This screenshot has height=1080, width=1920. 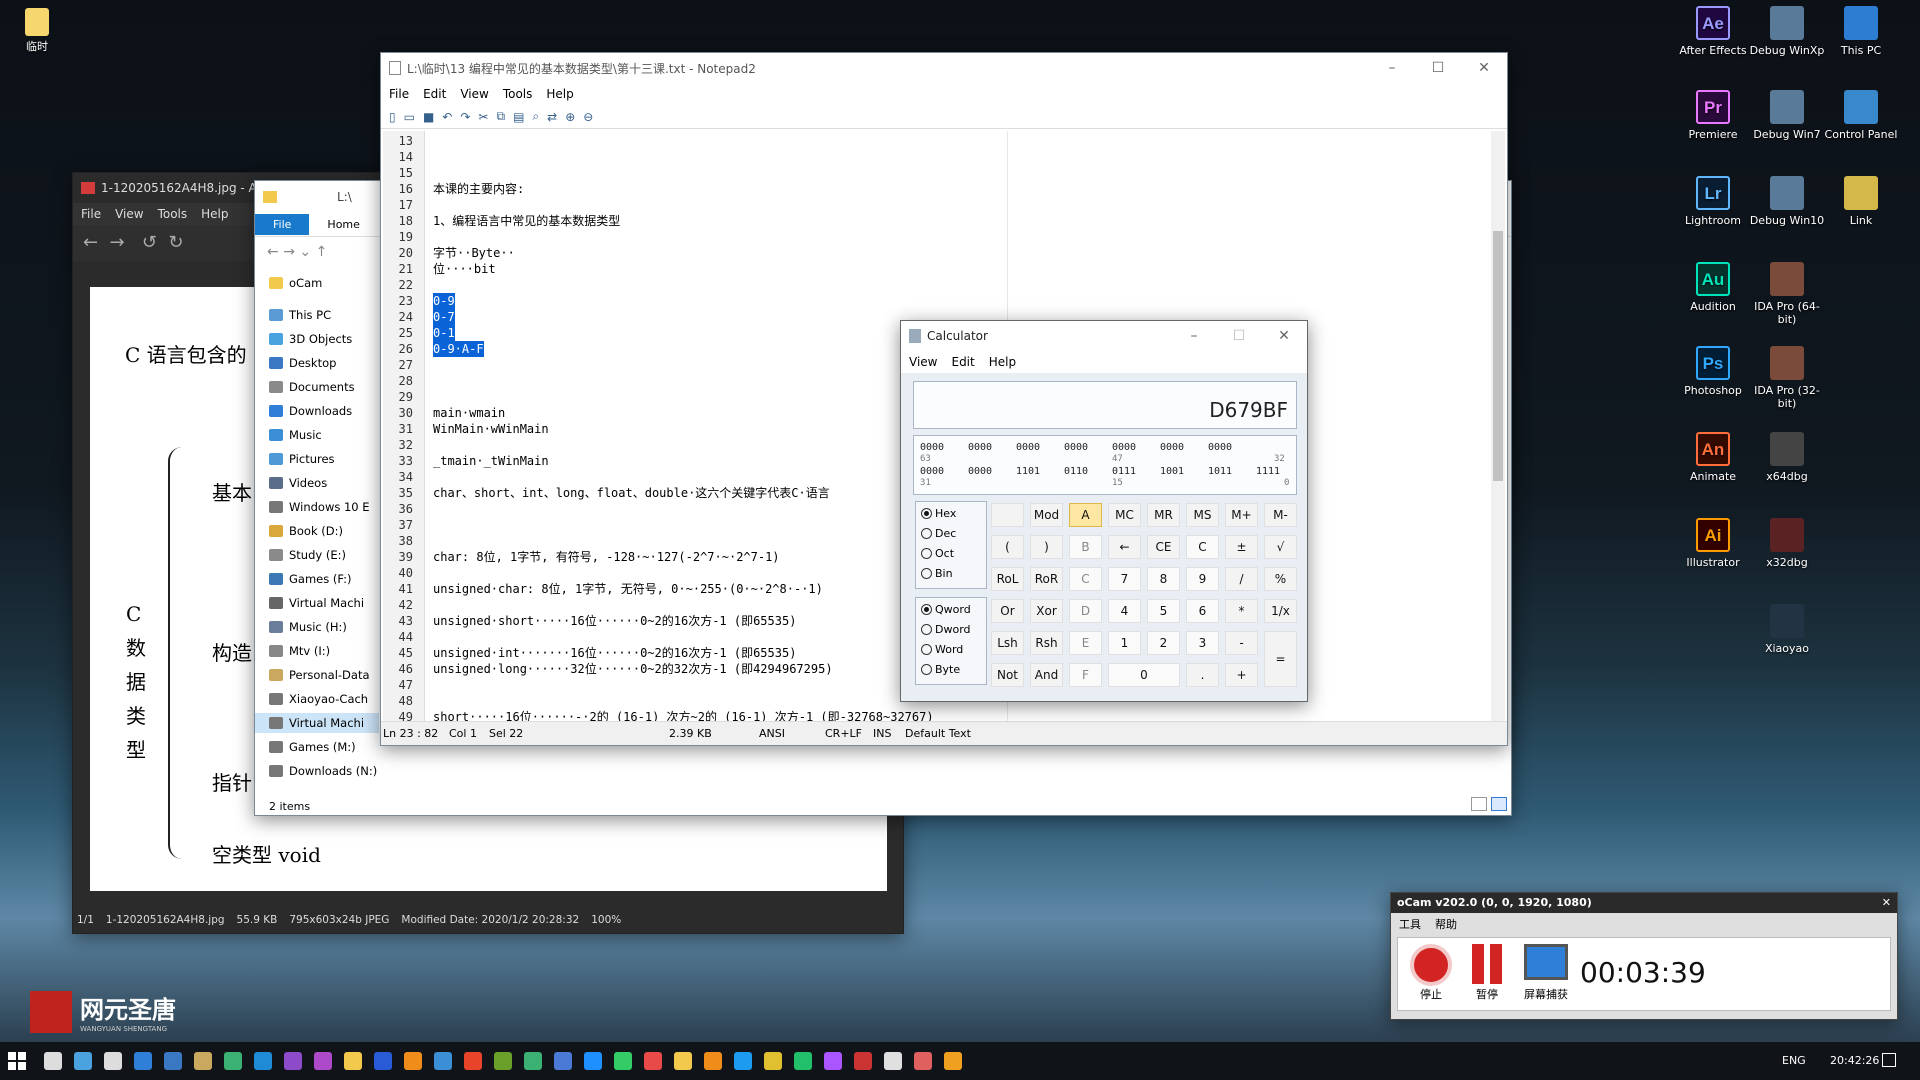 What do you see at coordinates (1124, 643) in the screenshot?
I see `calc-key: 1` at bounding box center [1124, 643].